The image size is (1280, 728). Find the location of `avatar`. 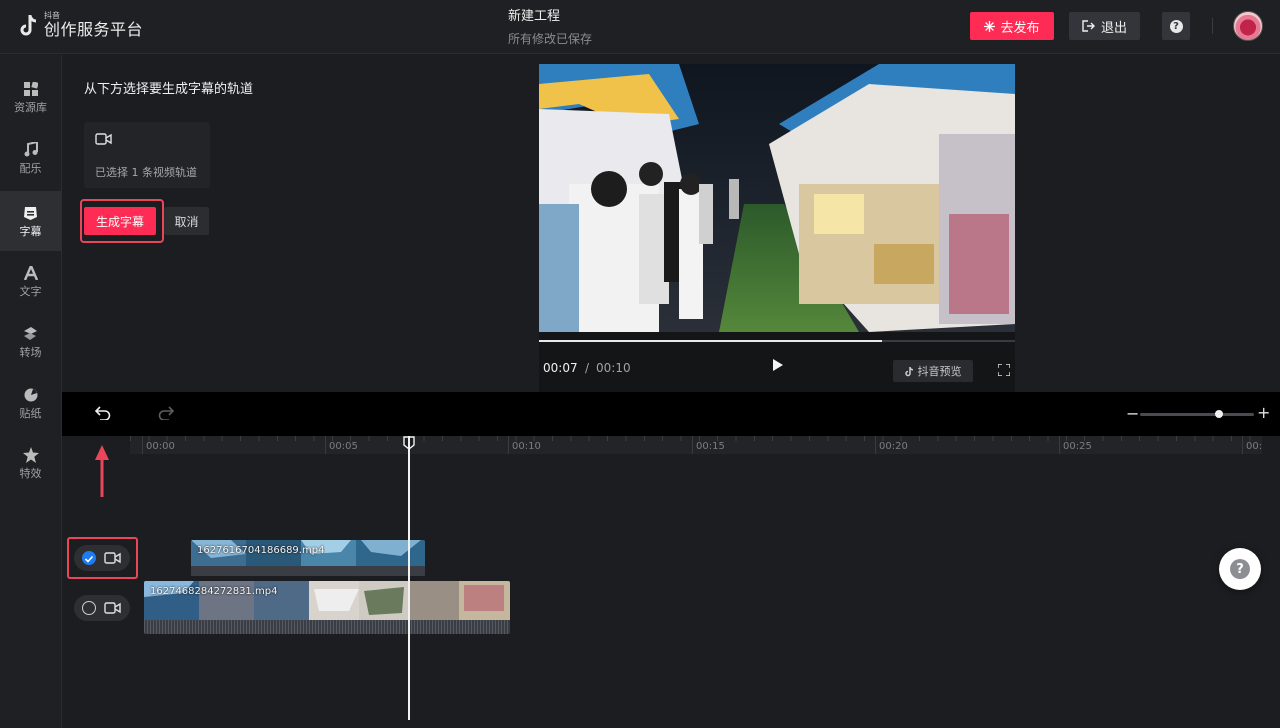

avatar is located at coordinates (1248, 26).